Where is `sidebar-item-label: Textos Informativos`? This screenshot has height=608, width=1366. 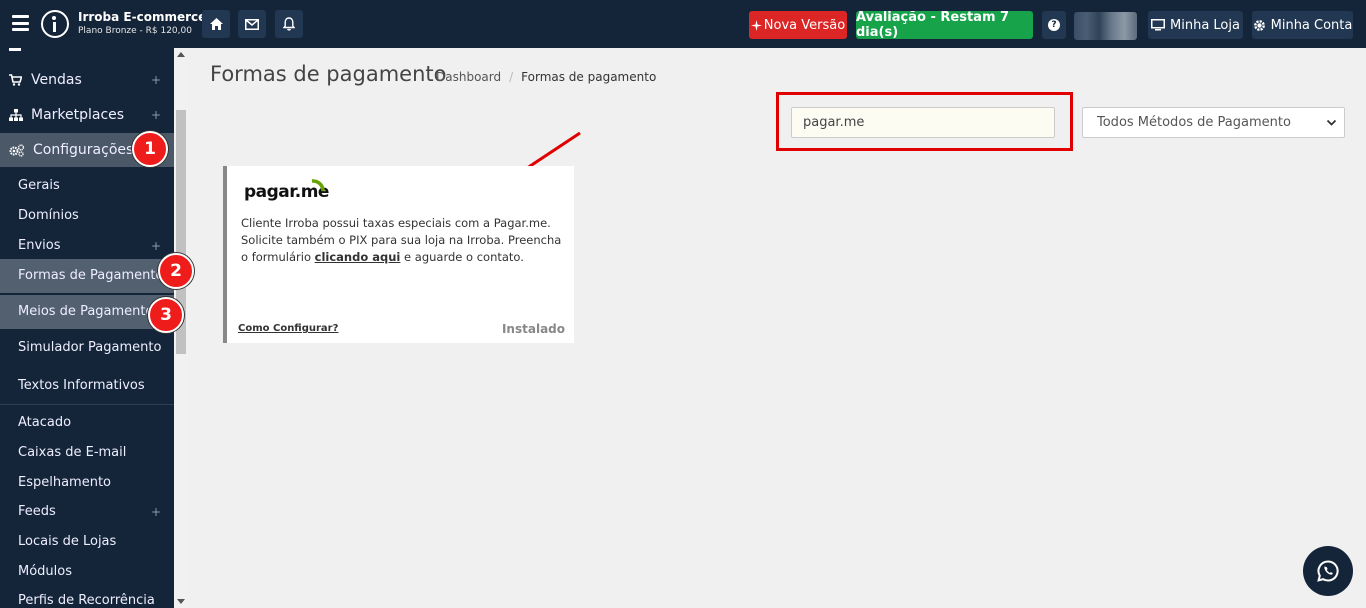 sidebar-item-label: Textos Informativos is located at coordinates (81, 385).